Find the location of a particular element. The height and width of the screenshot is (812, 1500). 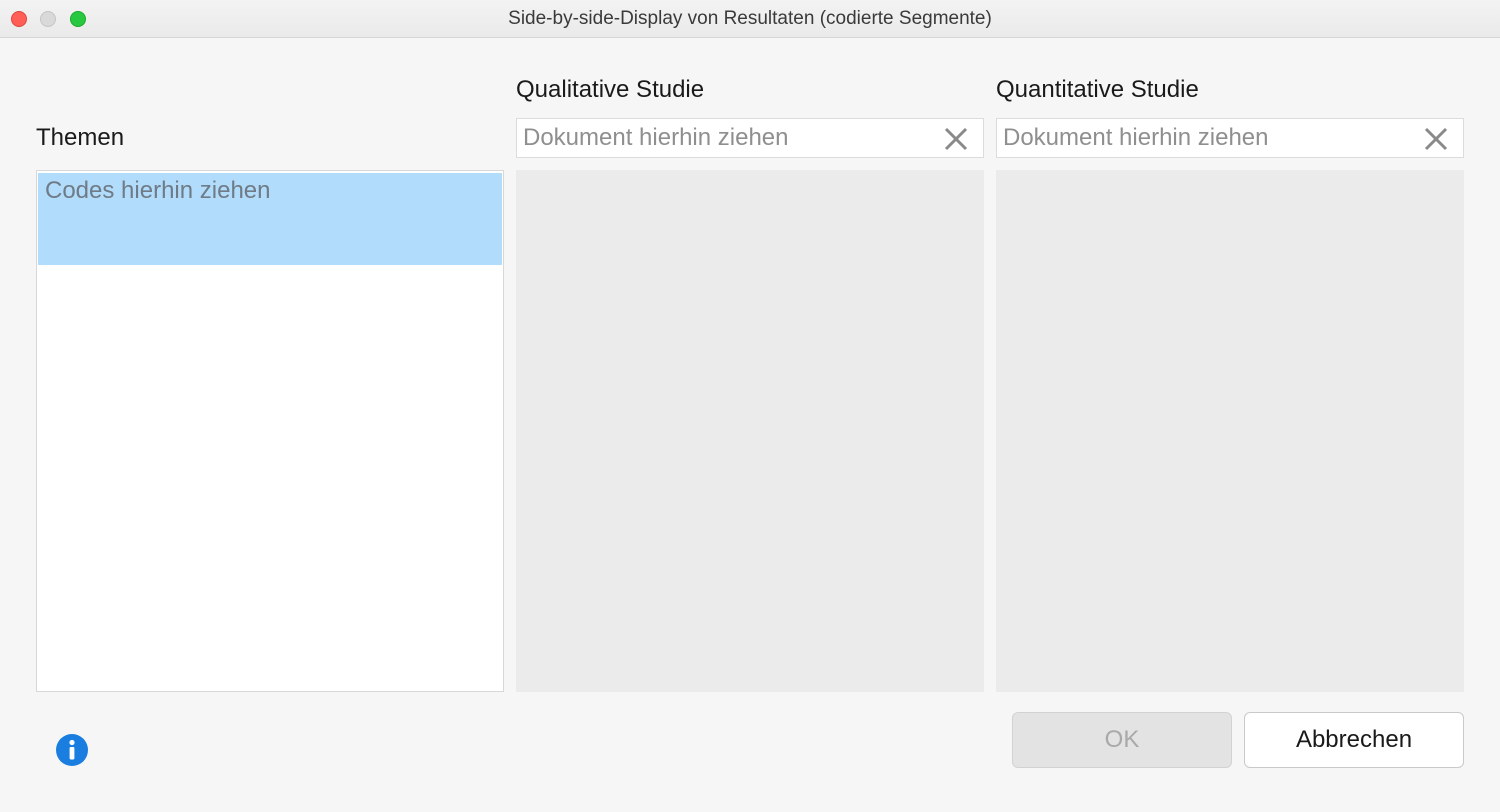

qualitative-document-field: Dokument hierhin ziehen is located at coordinates (750, 138).